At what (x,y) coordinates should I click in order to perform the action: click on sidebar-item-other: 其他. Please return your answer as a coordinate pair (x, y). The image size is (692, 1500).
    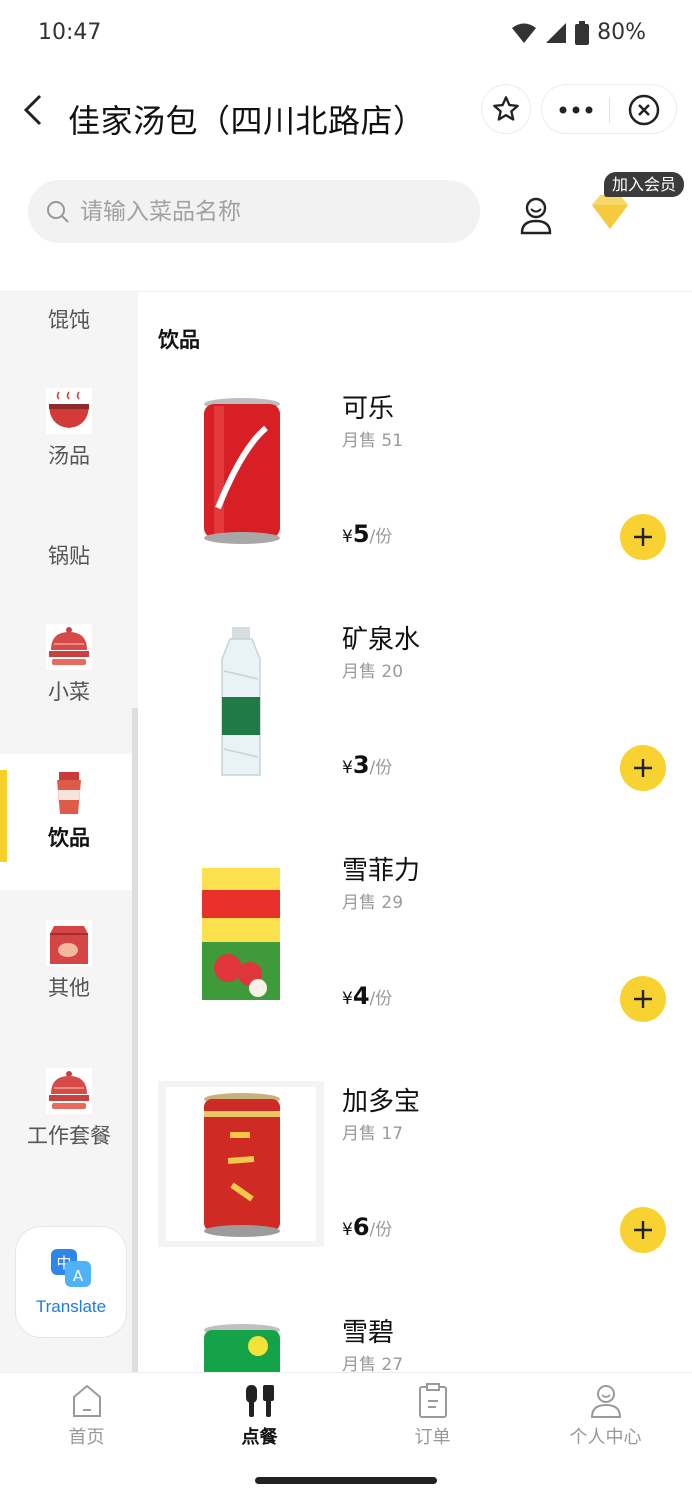
    Looking at the image, I should click on (69, 961).